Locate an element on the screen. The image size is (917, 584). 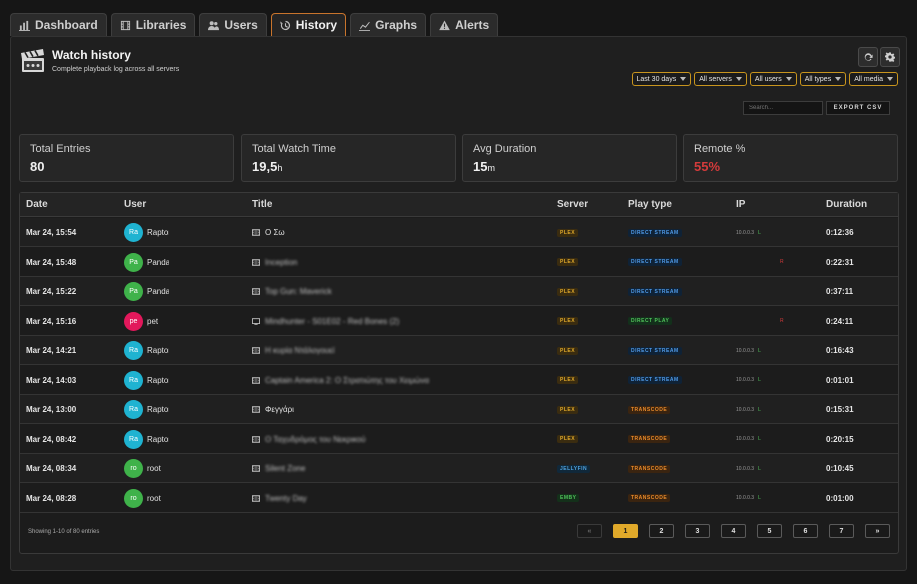
search-input is located at coordinates (783, 108).